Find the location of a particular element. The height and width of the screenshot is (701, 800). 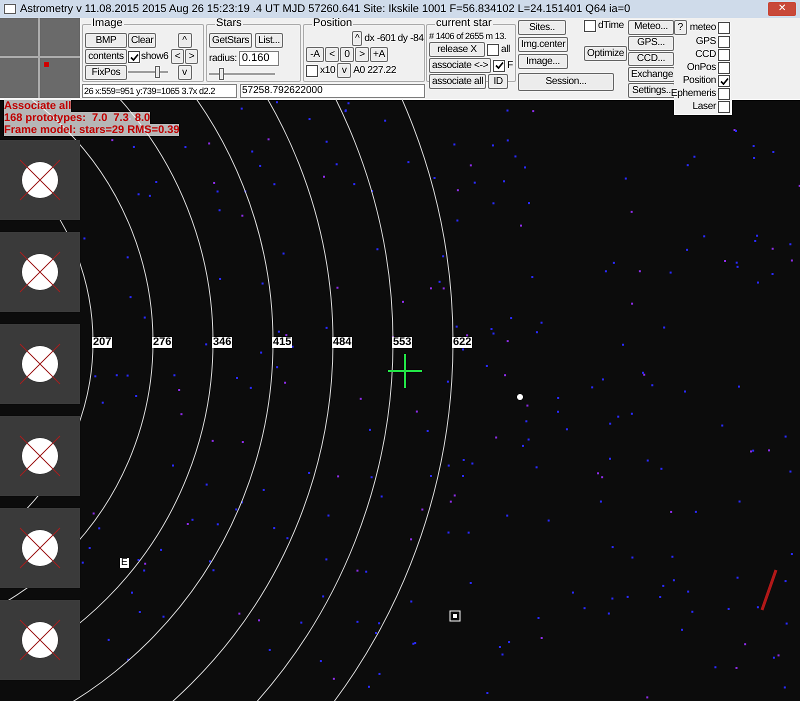

radius-label: radius: is located at coordinates (223, 59).